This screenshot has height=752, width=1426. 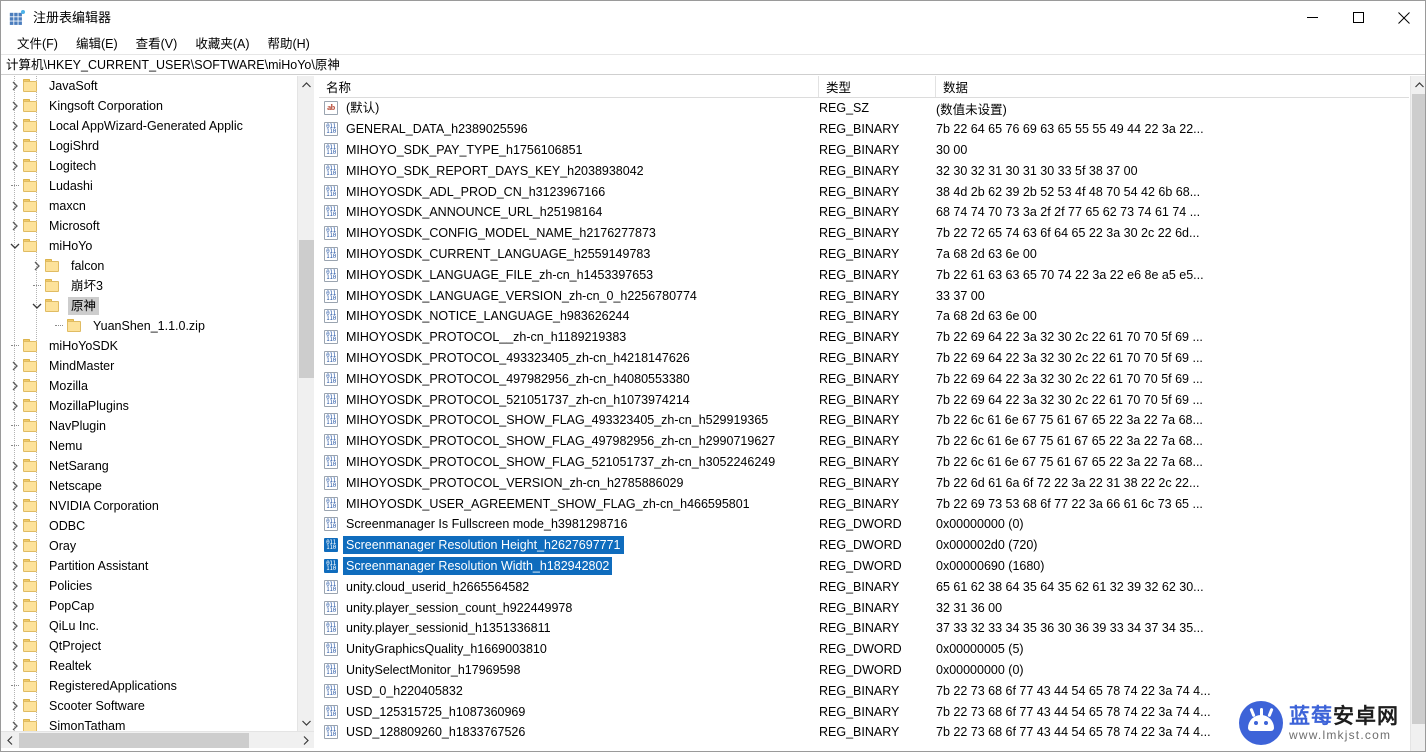 I want to click on scroll-left-icon, so click(x=9, y=740).